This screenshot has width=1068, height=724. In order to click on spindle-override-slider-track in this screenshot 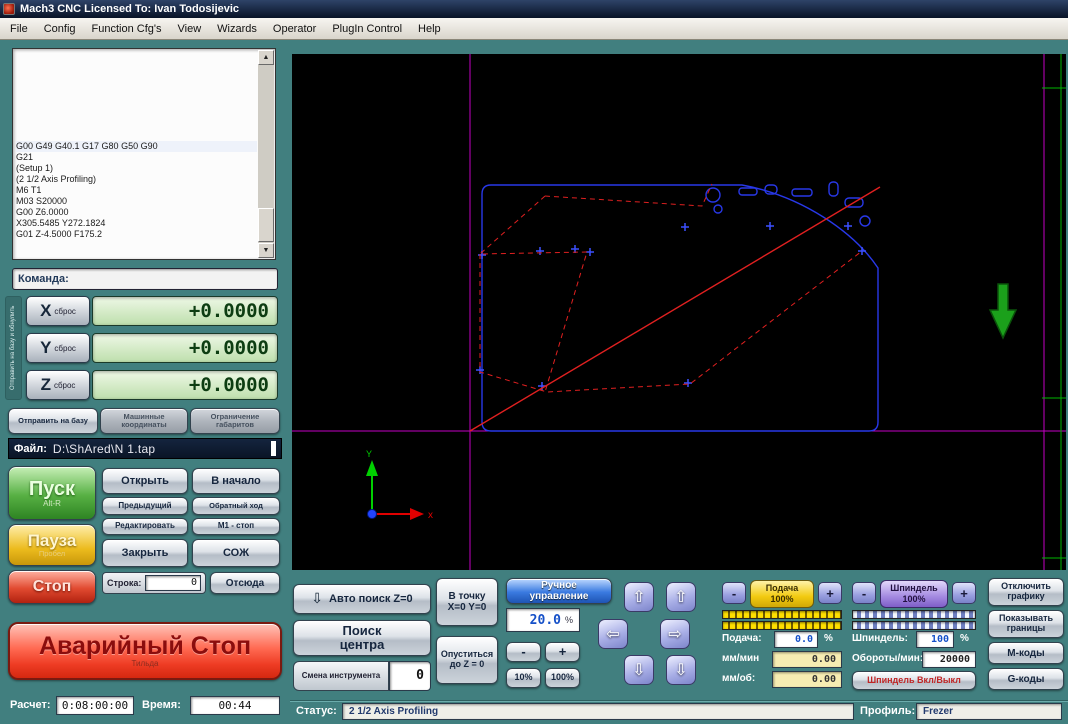, I will do `click(914, 625)`.